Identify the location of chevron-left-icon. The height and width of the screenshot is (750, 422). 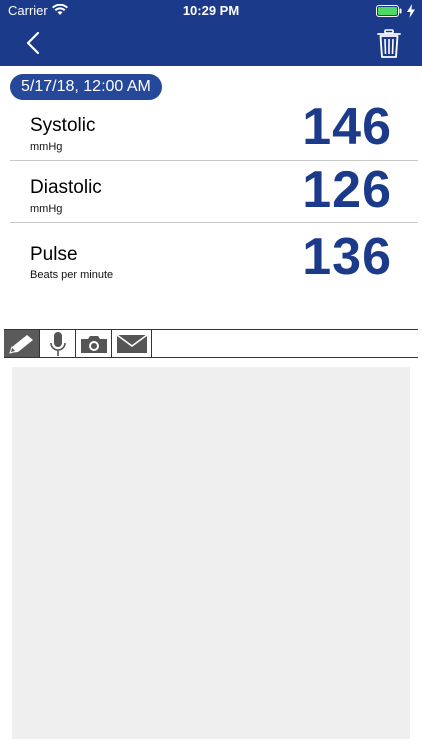
(33, 43).